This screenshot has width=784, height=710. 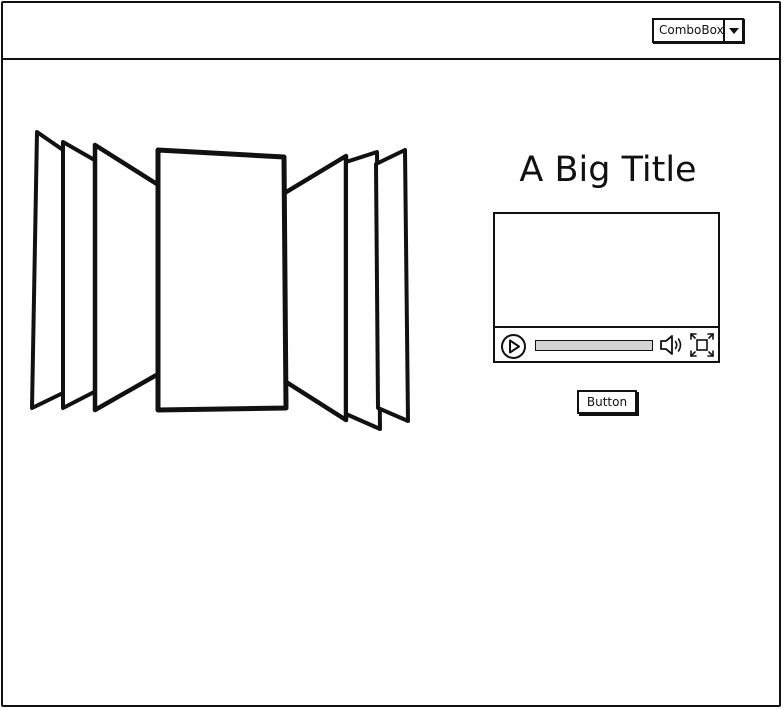 I want to click on video-controls, so click(x=606, y=343).